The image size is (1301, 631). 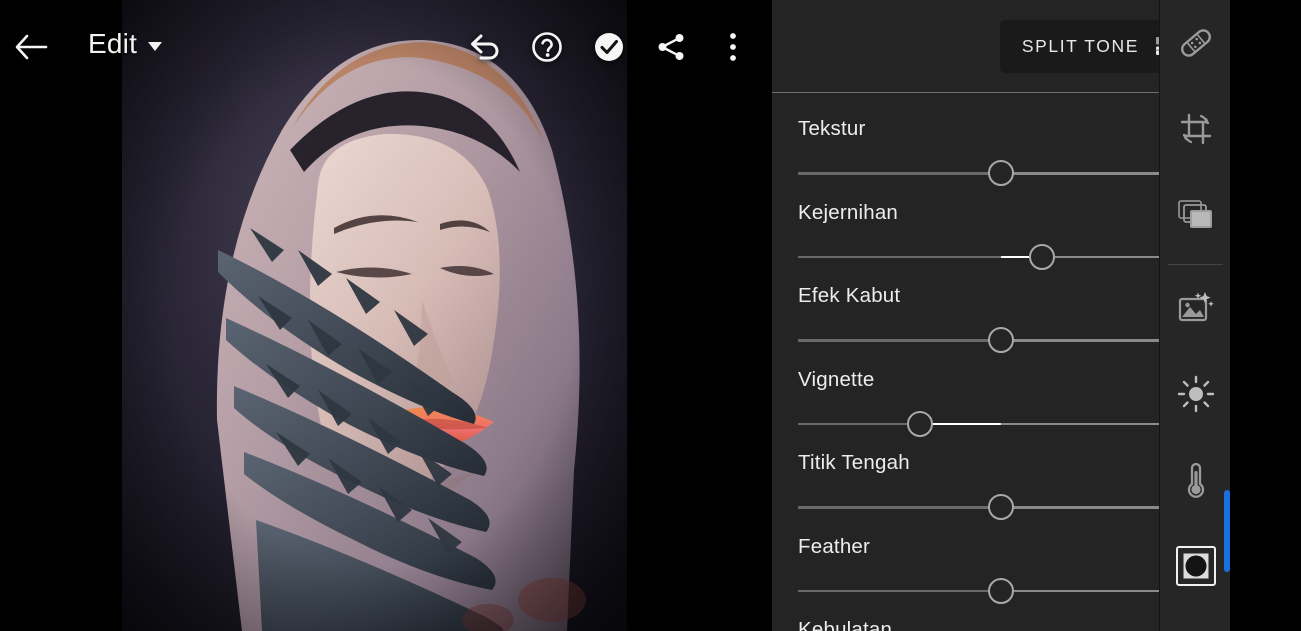 What do you see at coordinates (836, 379) in the screenshot?
I see `slider-label: Vignette` at bounding box center [836, 379].